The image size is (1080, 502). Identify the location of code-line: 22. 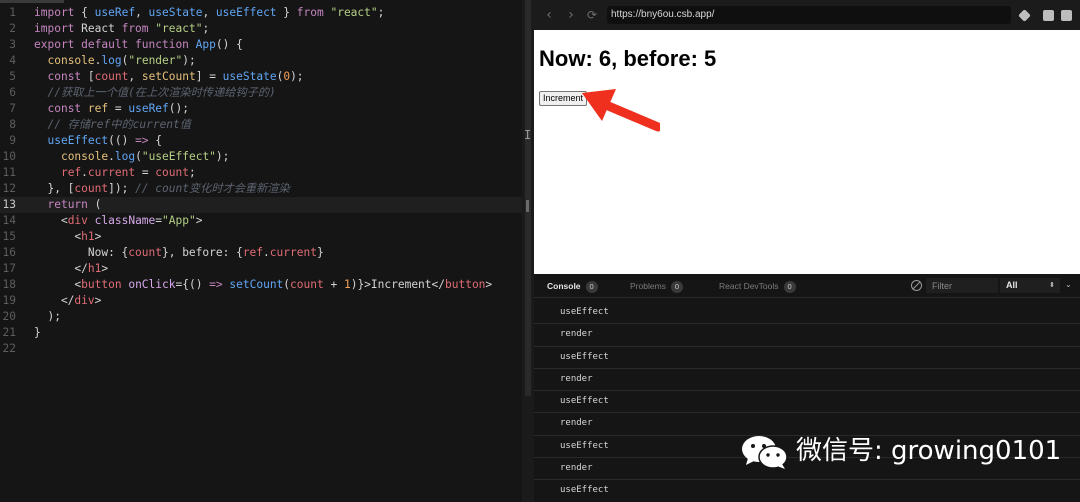
(261, 349).